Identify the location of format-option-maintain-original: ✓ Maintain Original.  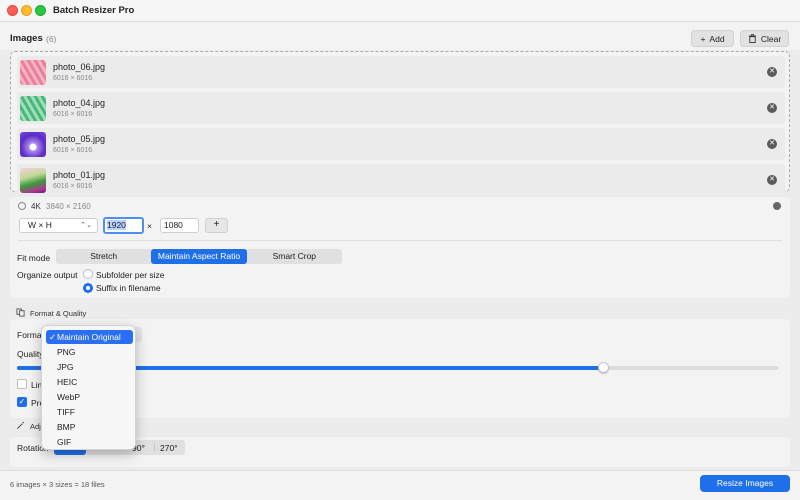
(89, 337).